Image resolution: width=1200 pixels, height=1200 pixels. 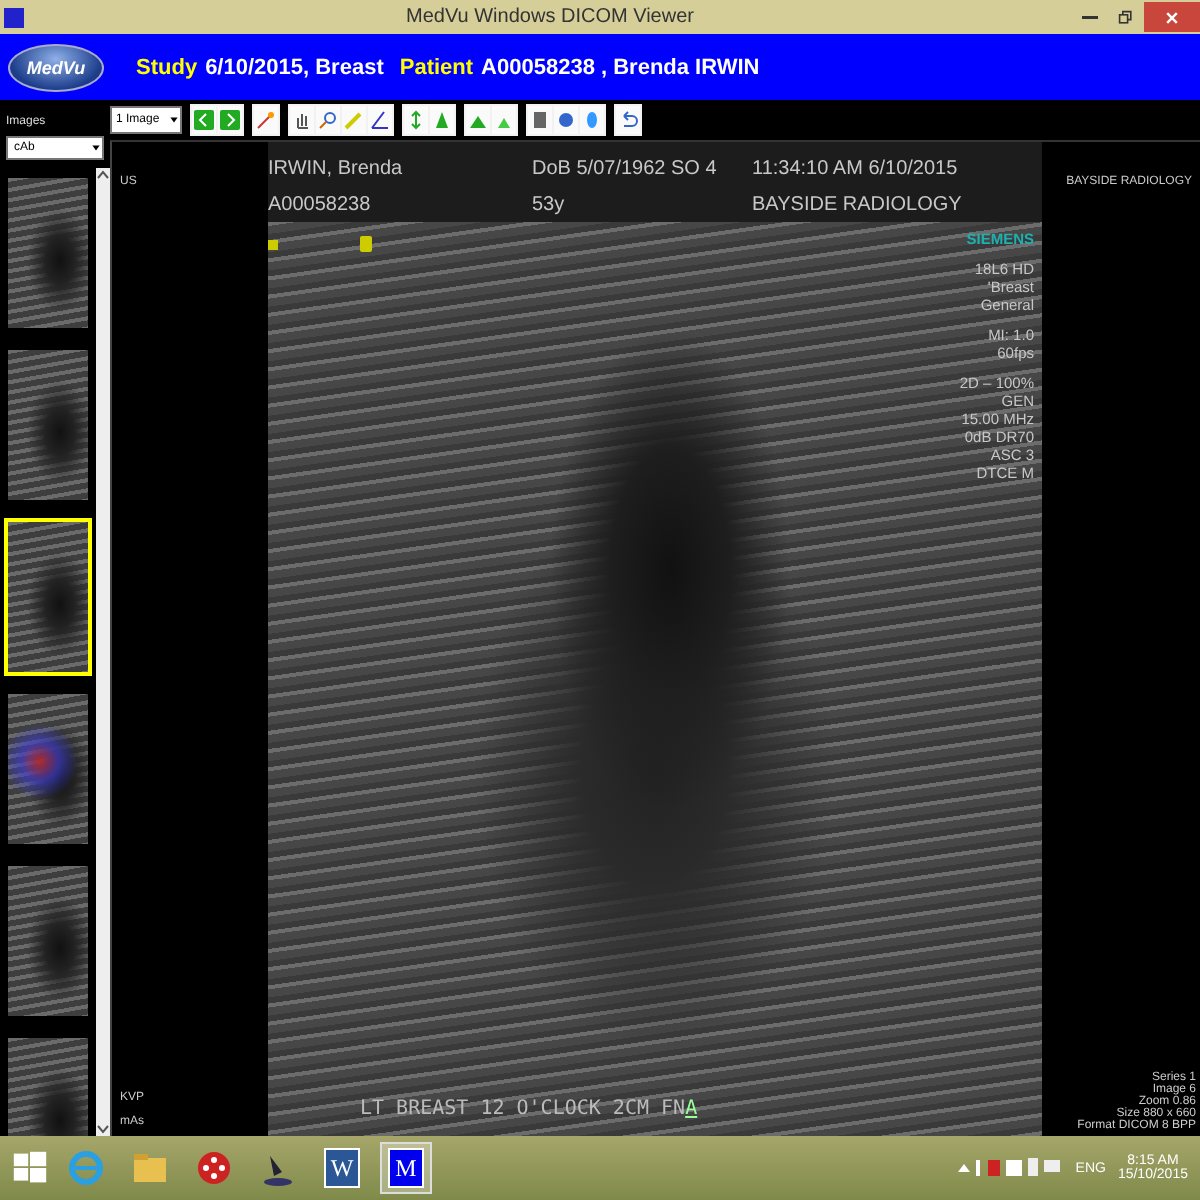 I want to click on scroll-up-icon, so click(x=103, y=175).